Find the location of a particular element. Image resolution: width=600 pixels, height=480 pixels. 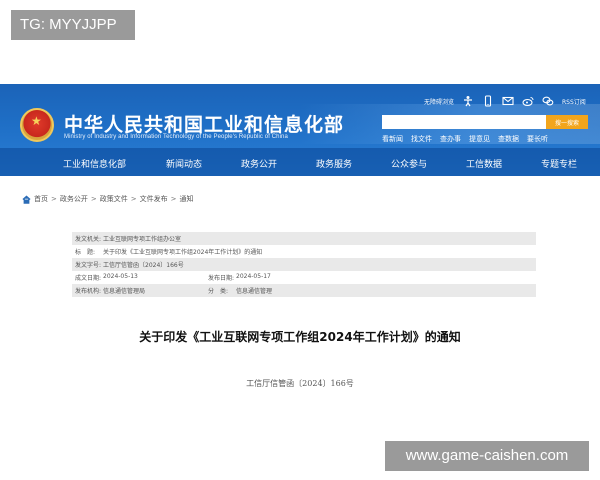

document-number: 工信厅信管函〔2024〕166号 is located at coordinates (300, 383).